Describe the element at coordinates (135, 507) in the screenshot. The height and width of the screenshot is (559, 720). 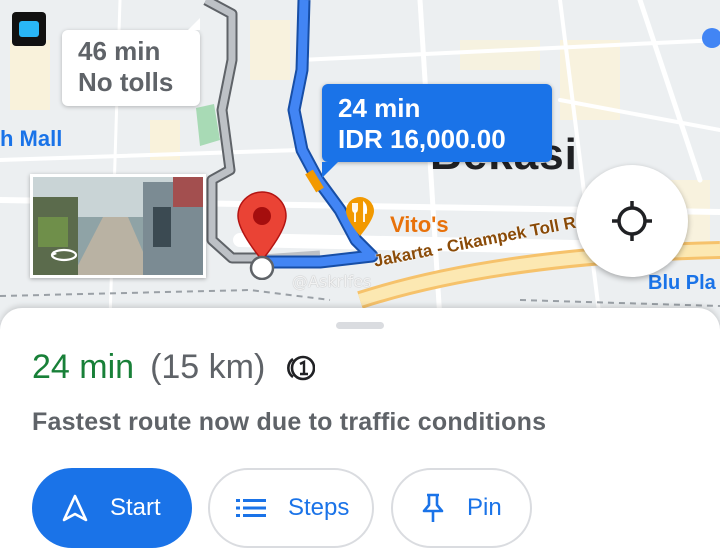
I see `start-button-label: Start` at that location.